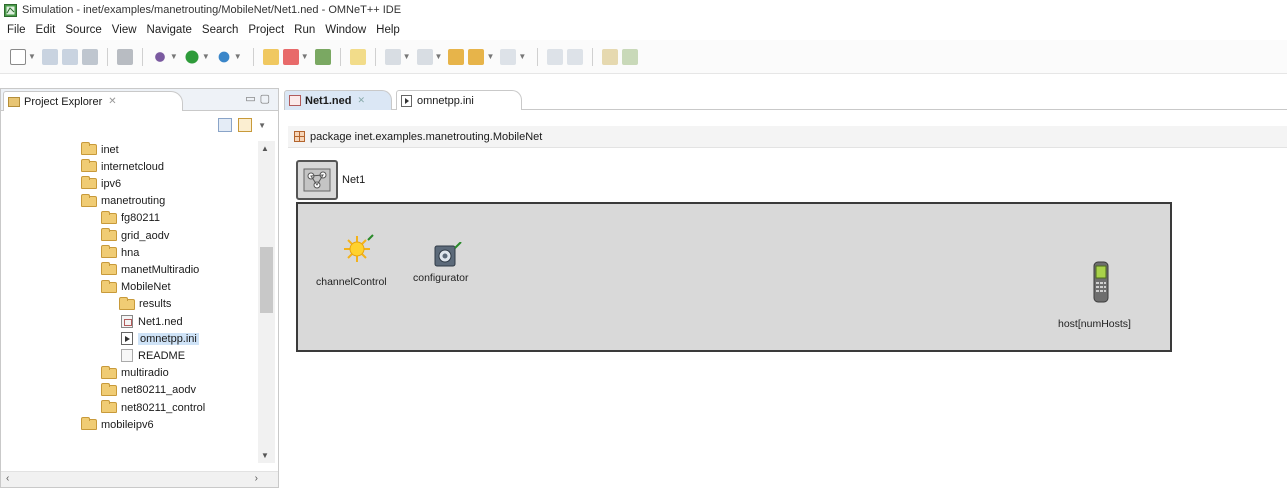 The height and width of the screenshot is (490, 1287). I want to click on menu-project: Project, so click(268, 30).